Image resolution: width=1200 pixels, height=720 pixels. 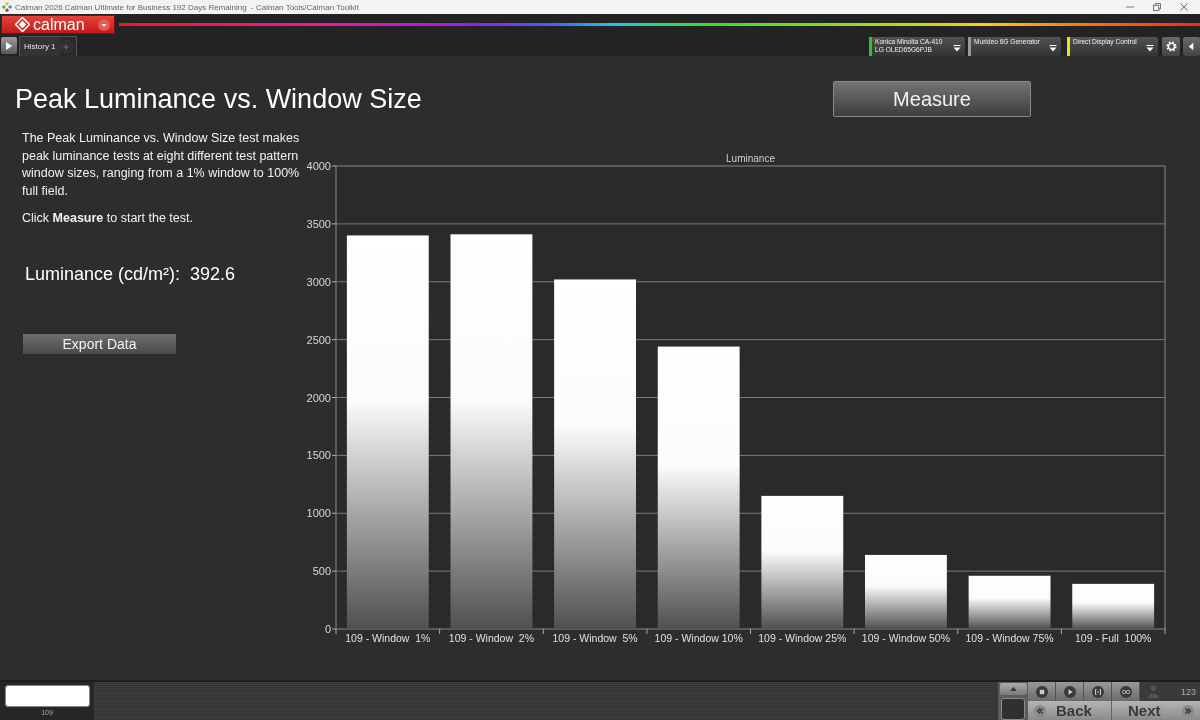 What do you see at coordinates (161, 165) in the screenshot?
I see `description-text: The Peak Luminance vs. Window Size test makes peak luminance tests at eight different test pattern window sizes, ranging from a 1% window to 100% full field.` at bounding box center [161, 165].